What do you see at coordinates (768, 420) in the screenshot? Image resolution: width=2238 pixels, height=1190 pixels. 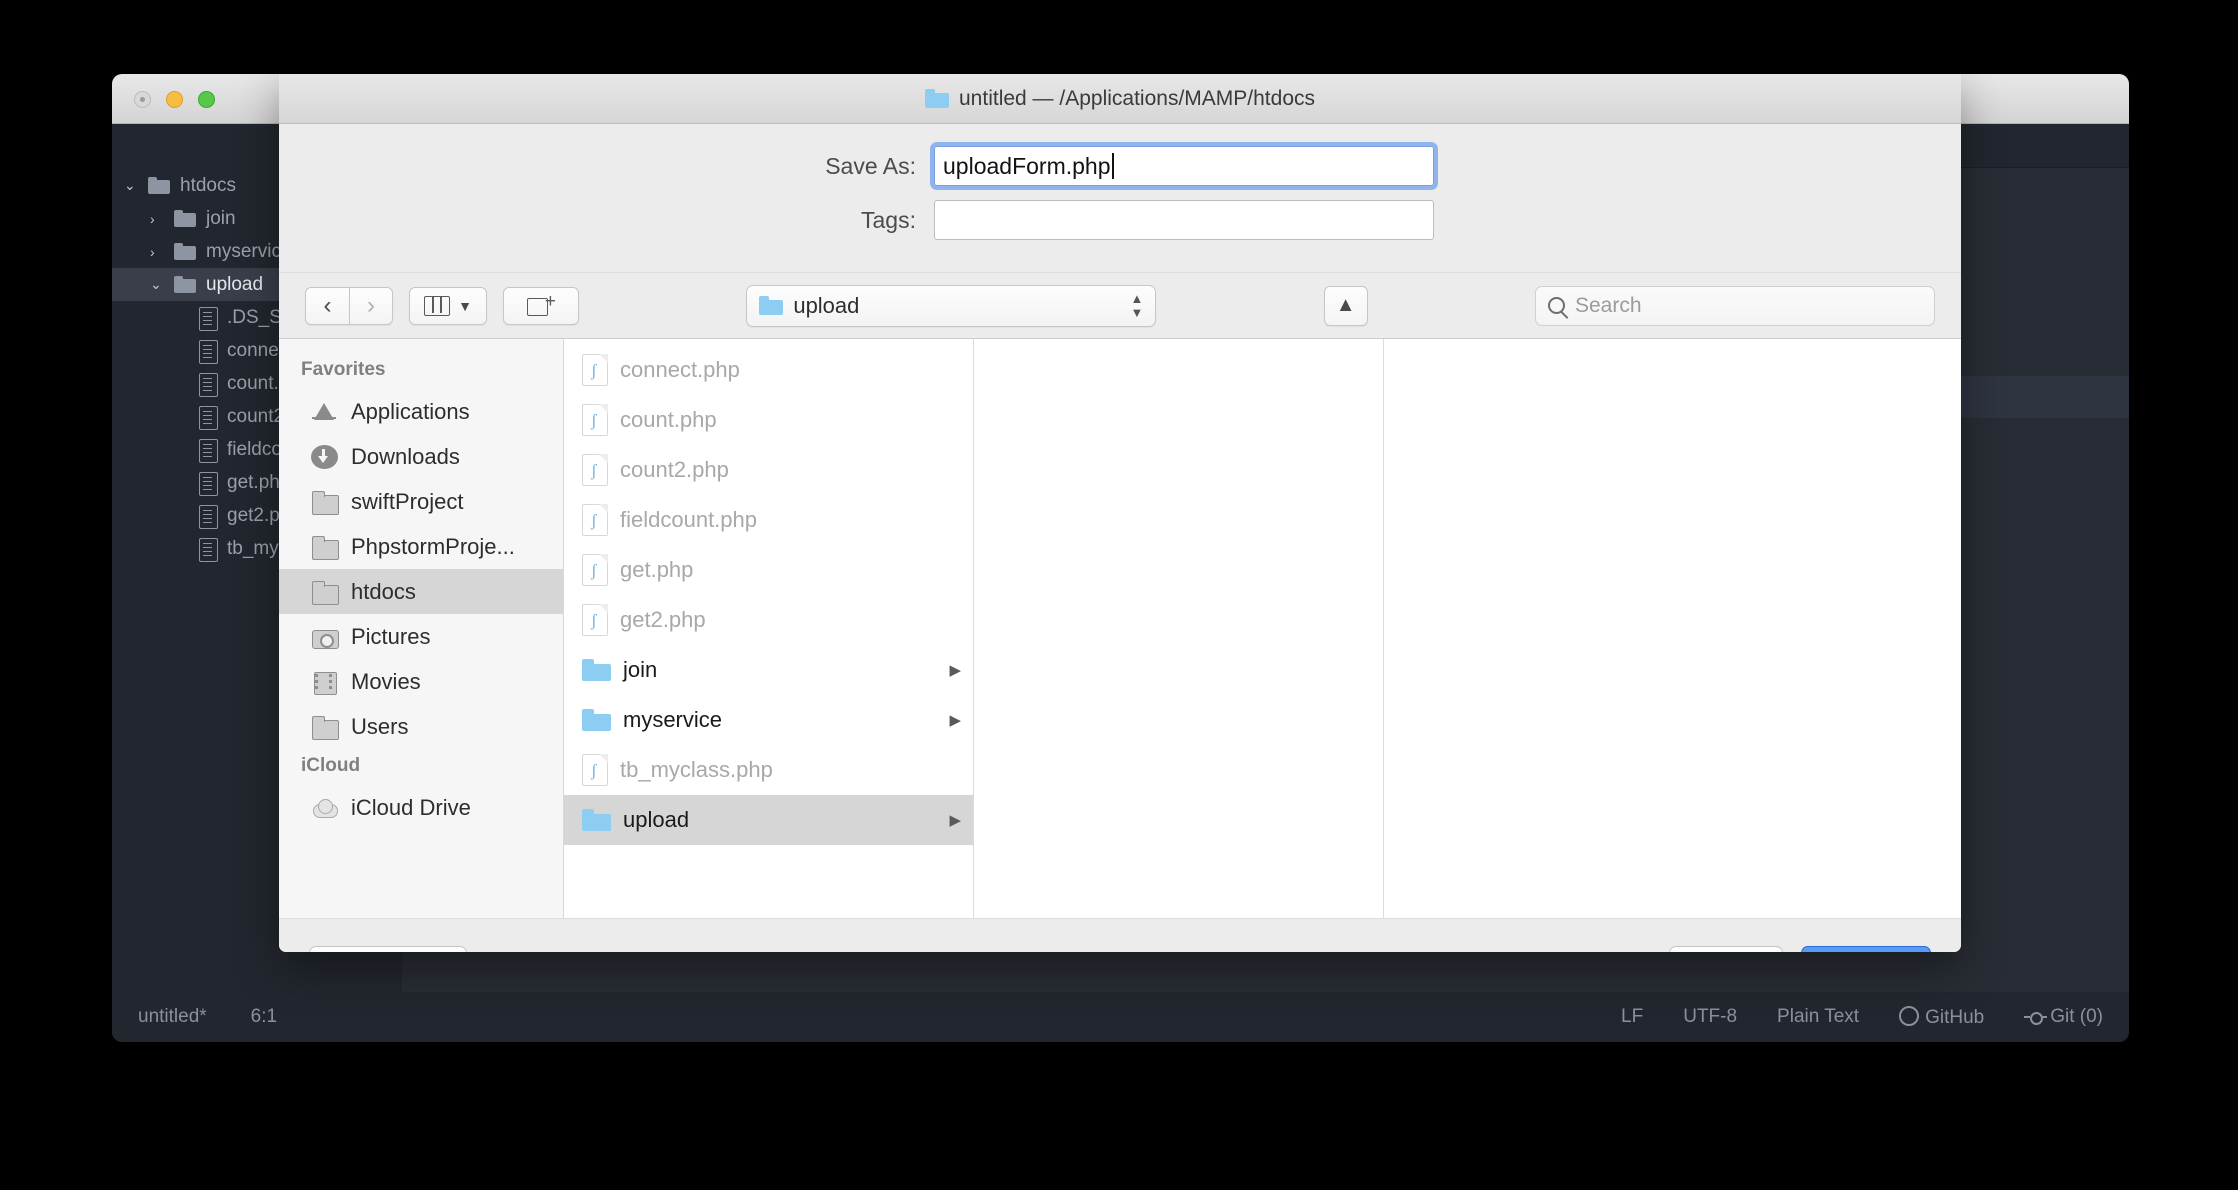 I see `file-row: count.php` at bounding box center [768, 420].